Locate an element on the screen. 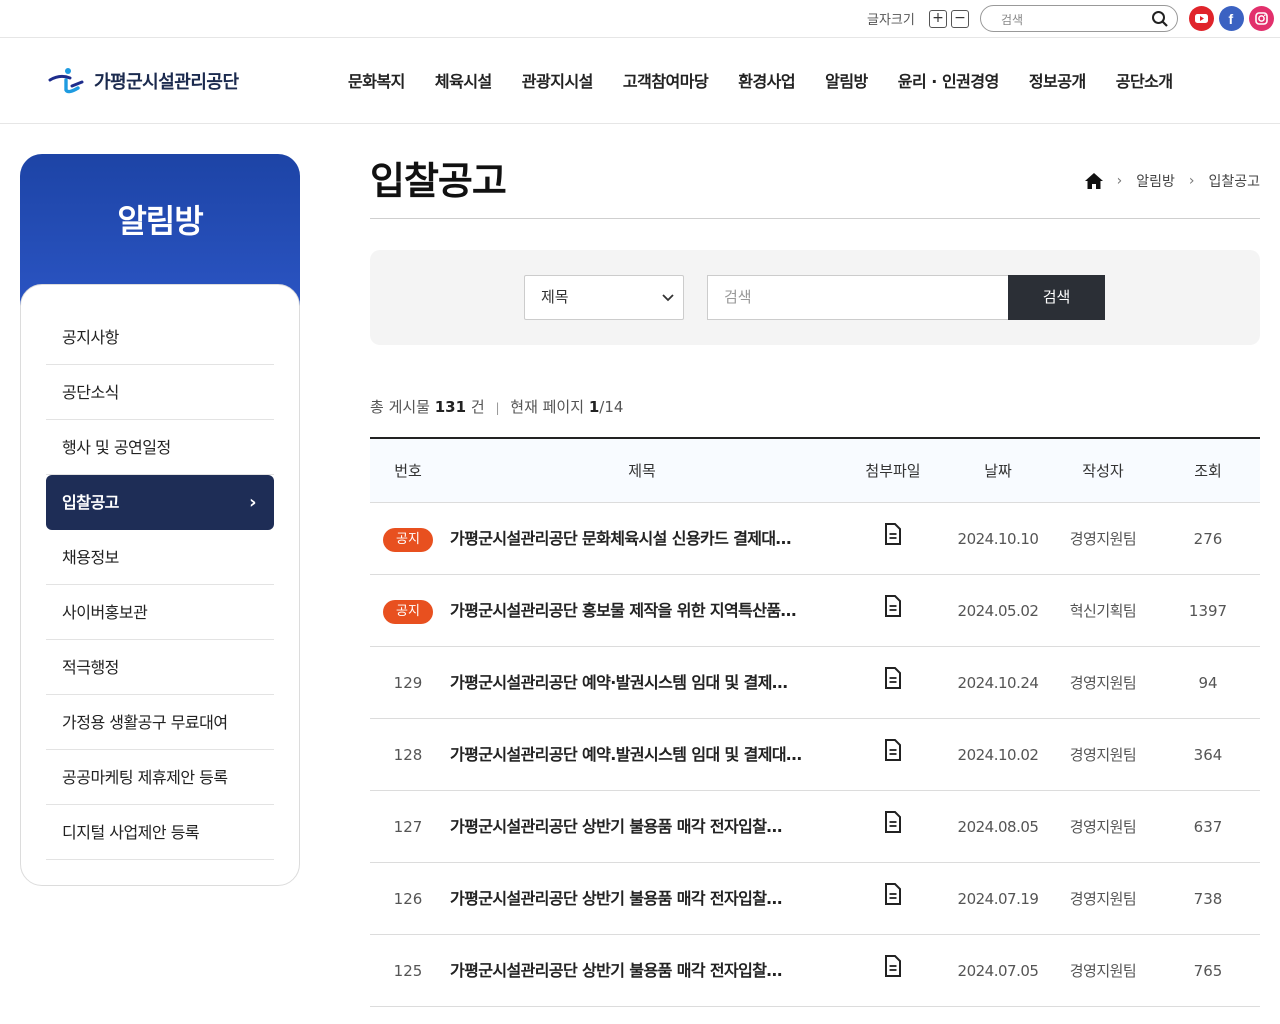 Image resolution: width=1280 pixels, height=1024 pixels. menu-item-ethics: 윤리 · 인권경영 is located at coordinates (949, 80).